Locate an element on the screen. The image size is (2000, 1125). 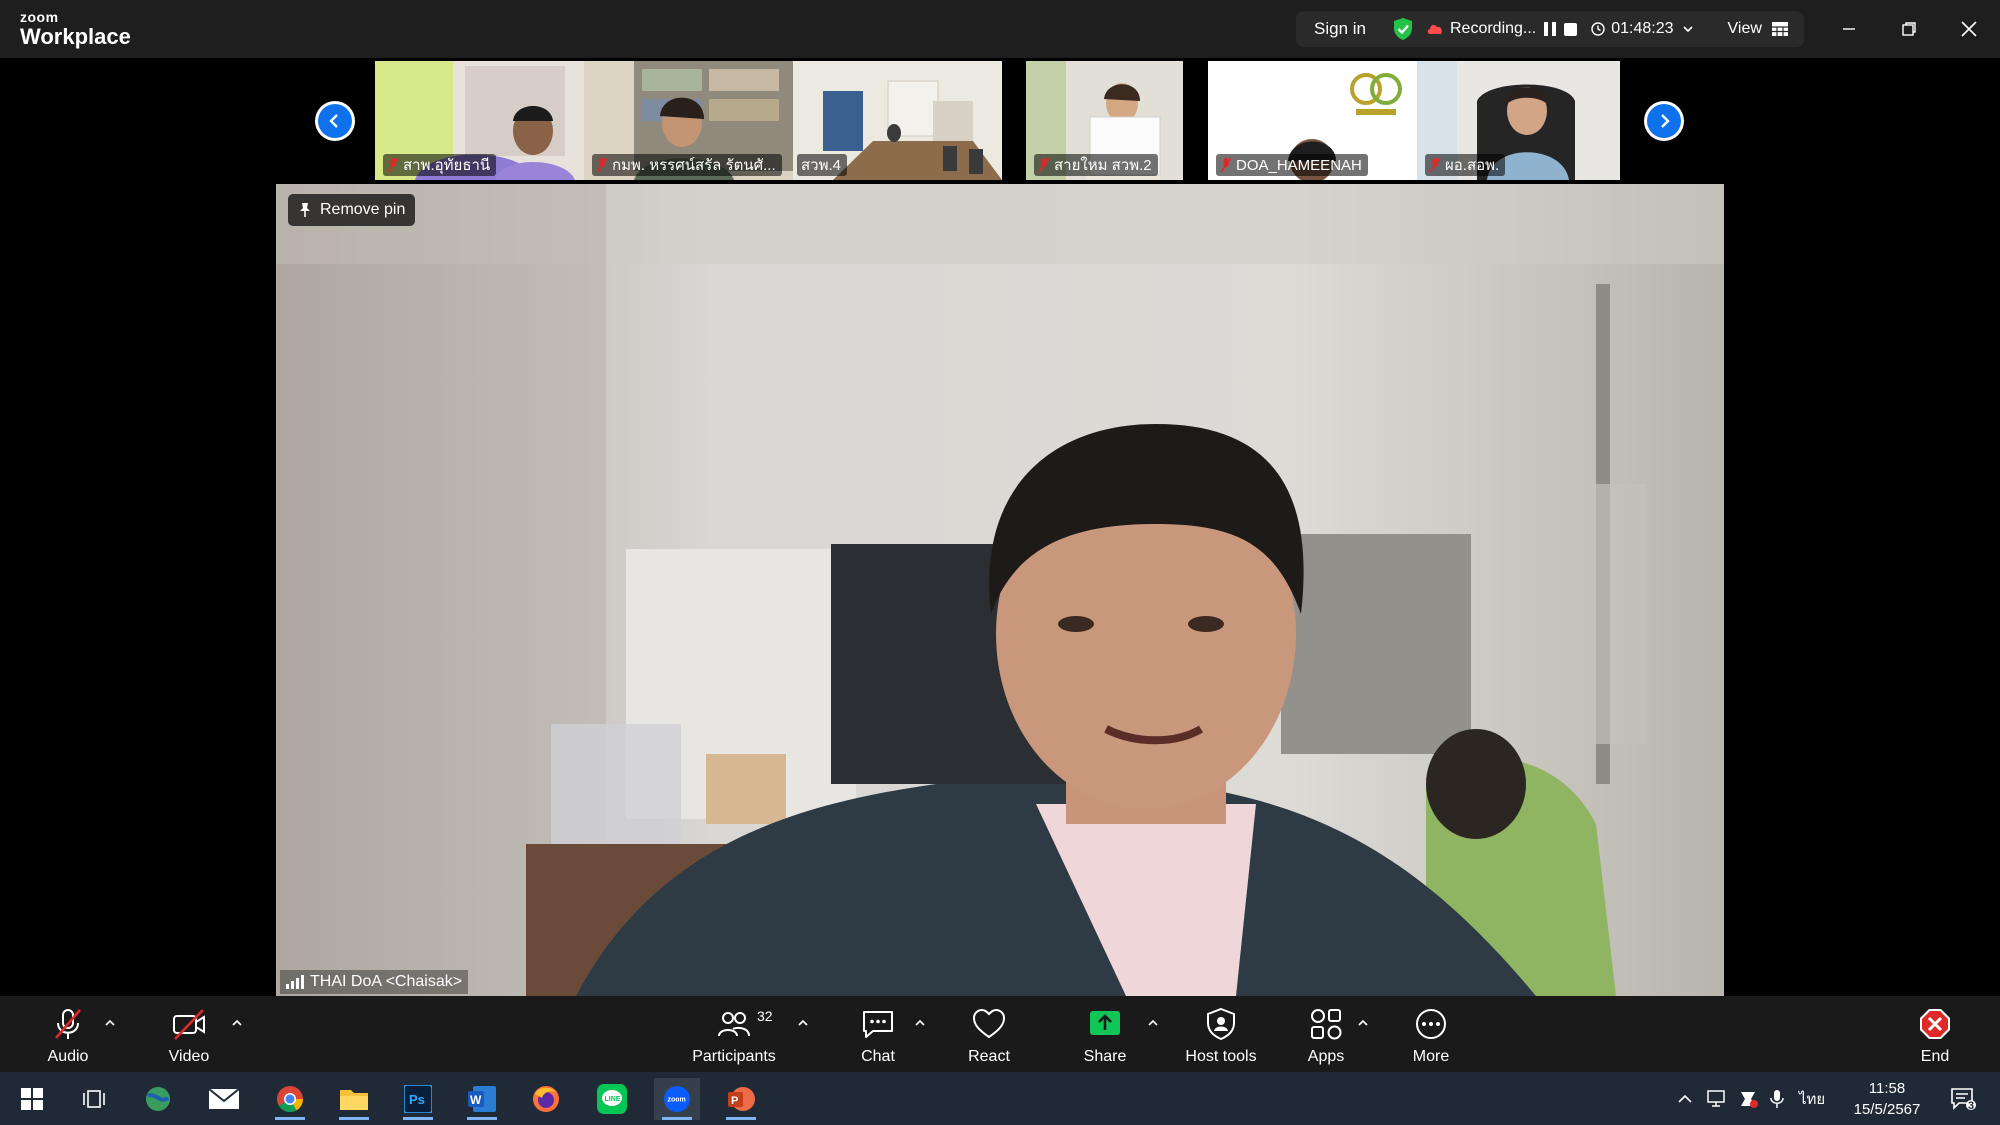
stop-recording-button is located at coordinates (1571, 29).